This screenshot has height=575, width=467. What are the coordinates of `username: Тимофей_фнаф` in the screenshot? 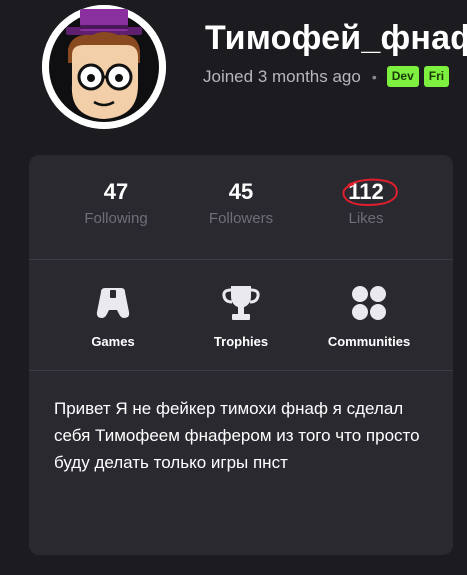 It's located at (336, 38).